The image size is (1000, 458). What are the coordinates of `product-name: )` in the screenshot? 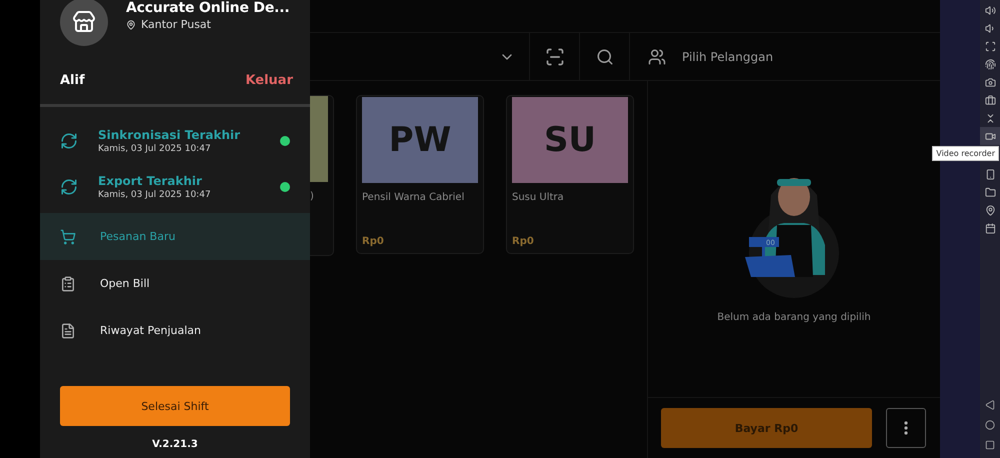 It's located at (312, 196).